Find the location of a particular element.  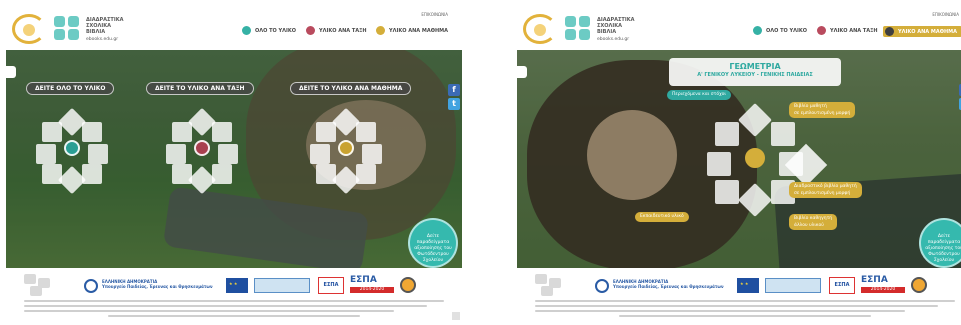

student-book-link: Βιβλίο μαθητή σε εμπλουτισμένη μορφή is located at coordinates (822, 110).